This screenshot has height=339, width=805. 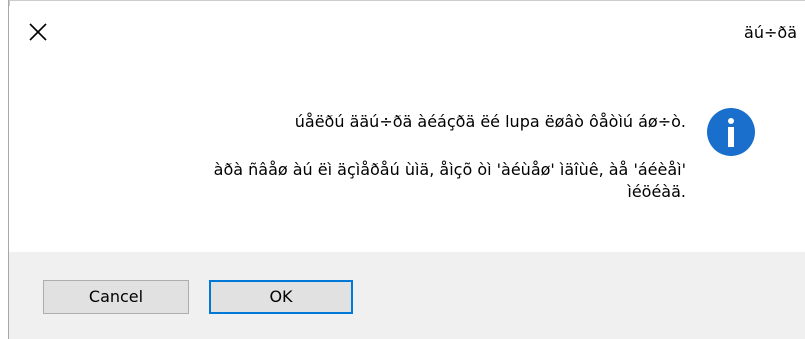 I want to click on ok-button: OK, so click(x=281, y=297).